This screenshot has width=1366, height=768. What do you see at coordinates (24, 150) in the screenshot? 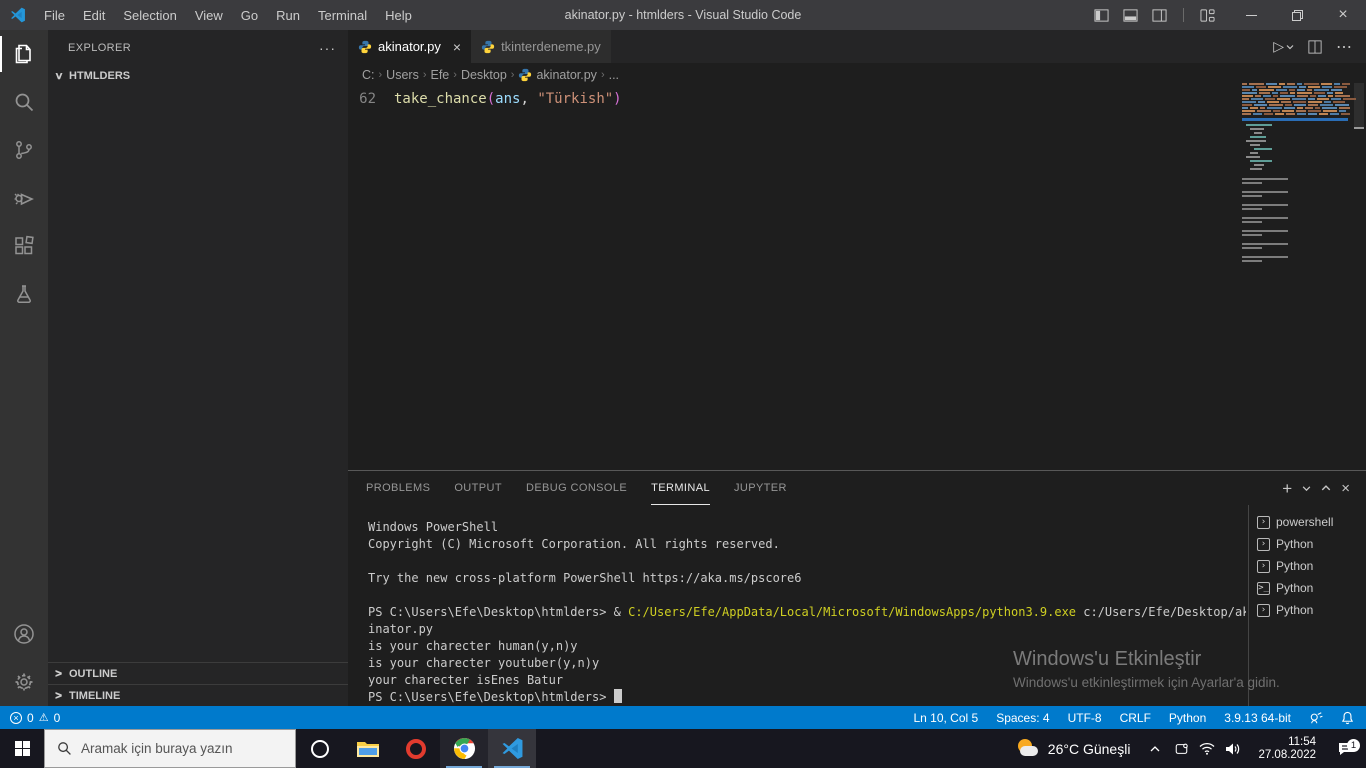
I see `activity-source-control-icon` at bounding box center [24, 150].